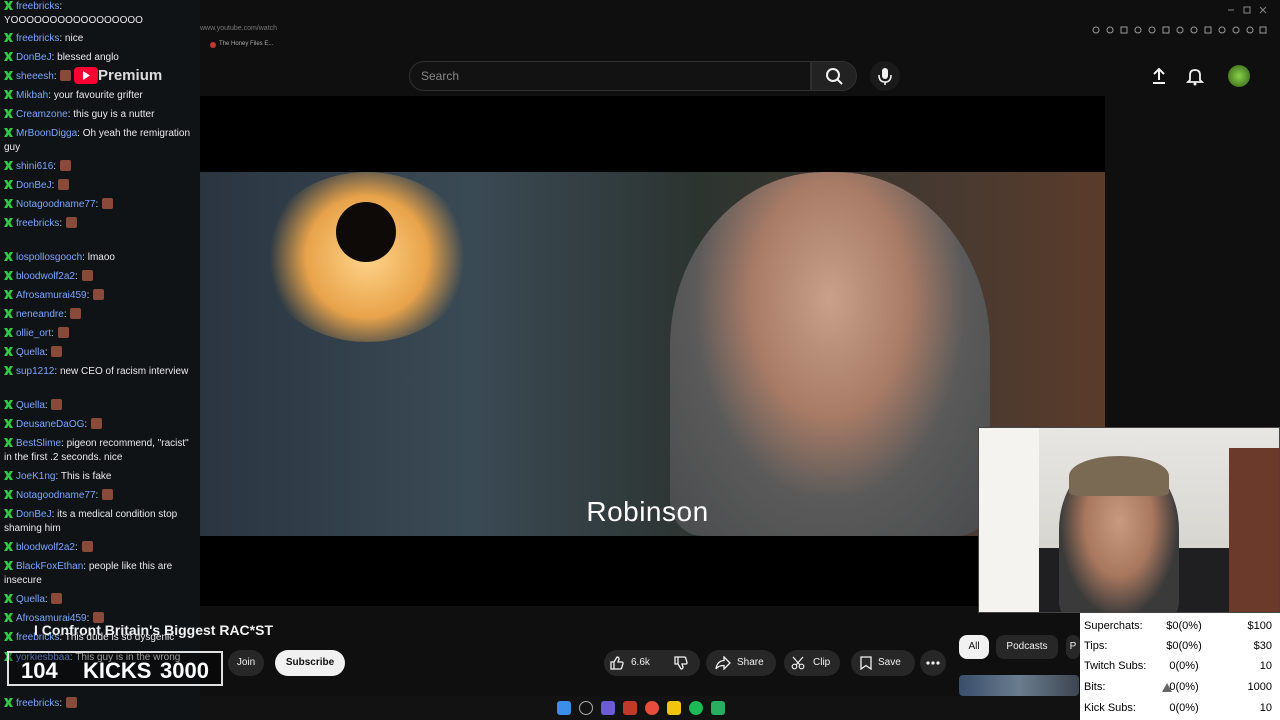 The width and height of the screenshot is (1280, 720). I want to click on upload-button, so click(1159, 76).